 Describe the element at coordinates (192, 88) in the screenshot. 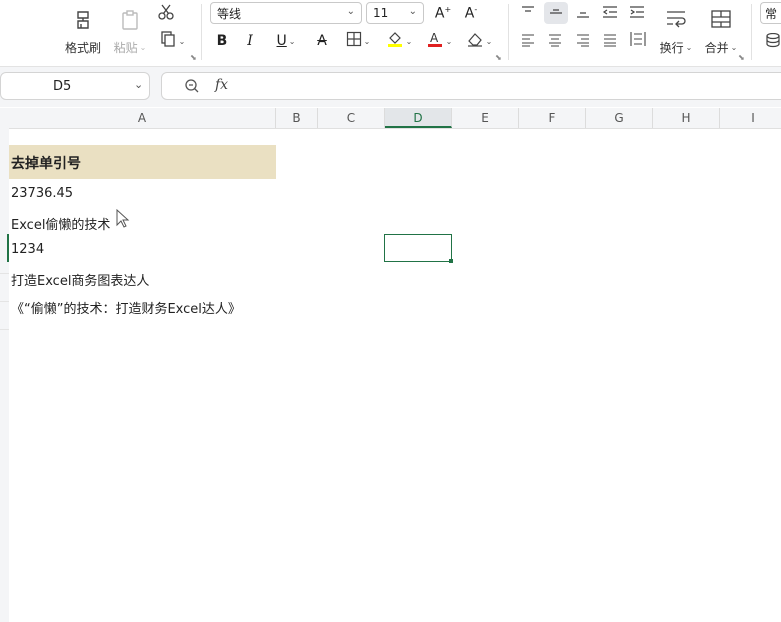

I see `zoom-search-icon` at that location.